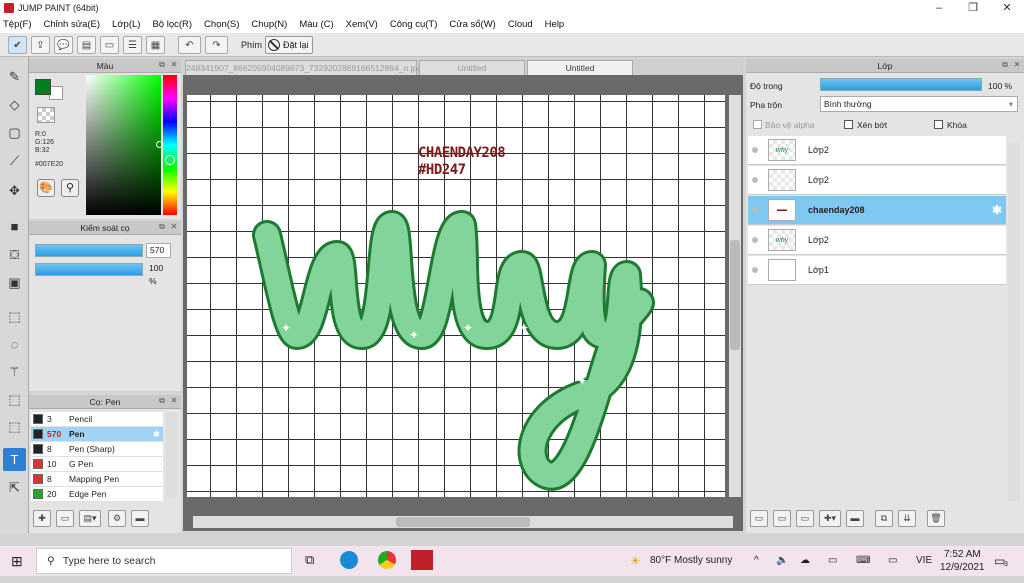  What do you see at coordinates (72, 24) in the screenshot?
I see `menu-edit: Chỉnh sửa(E)` at bounding box center [72, 24].